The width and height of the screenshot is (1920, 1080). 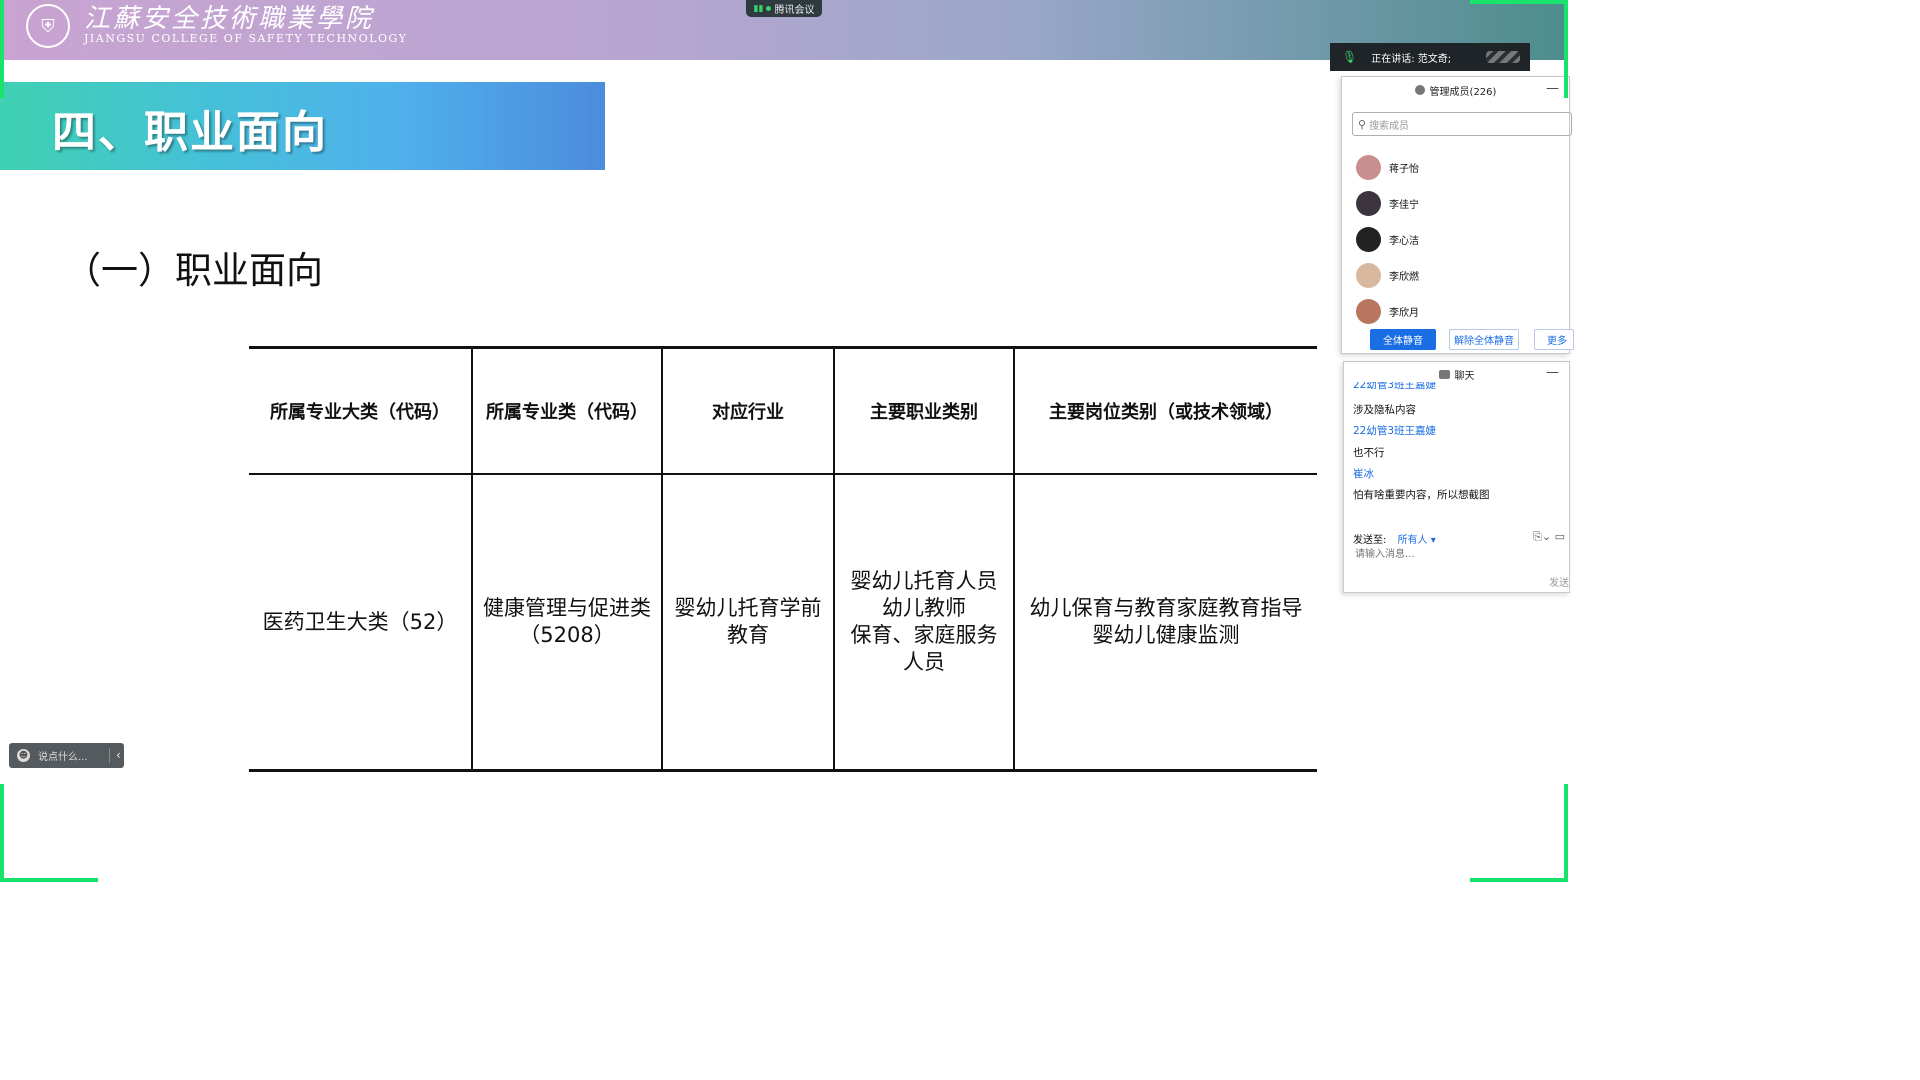 I want to click on cell-line: 幼儿教师, so click(x=924, y=608).